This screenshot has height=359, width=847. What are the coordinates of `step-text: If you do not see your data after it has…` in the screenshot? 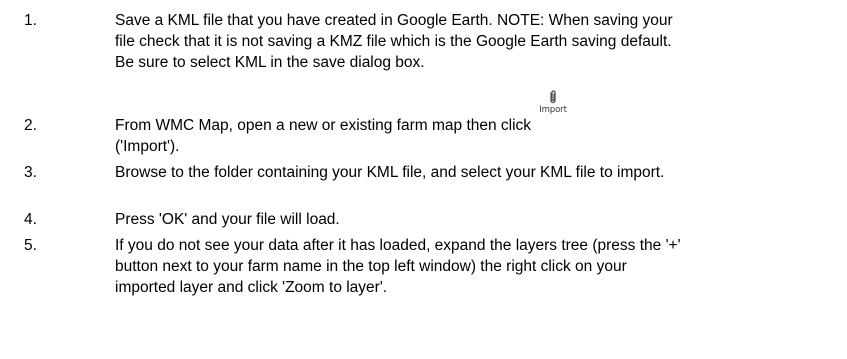 It's located at (398, 266).